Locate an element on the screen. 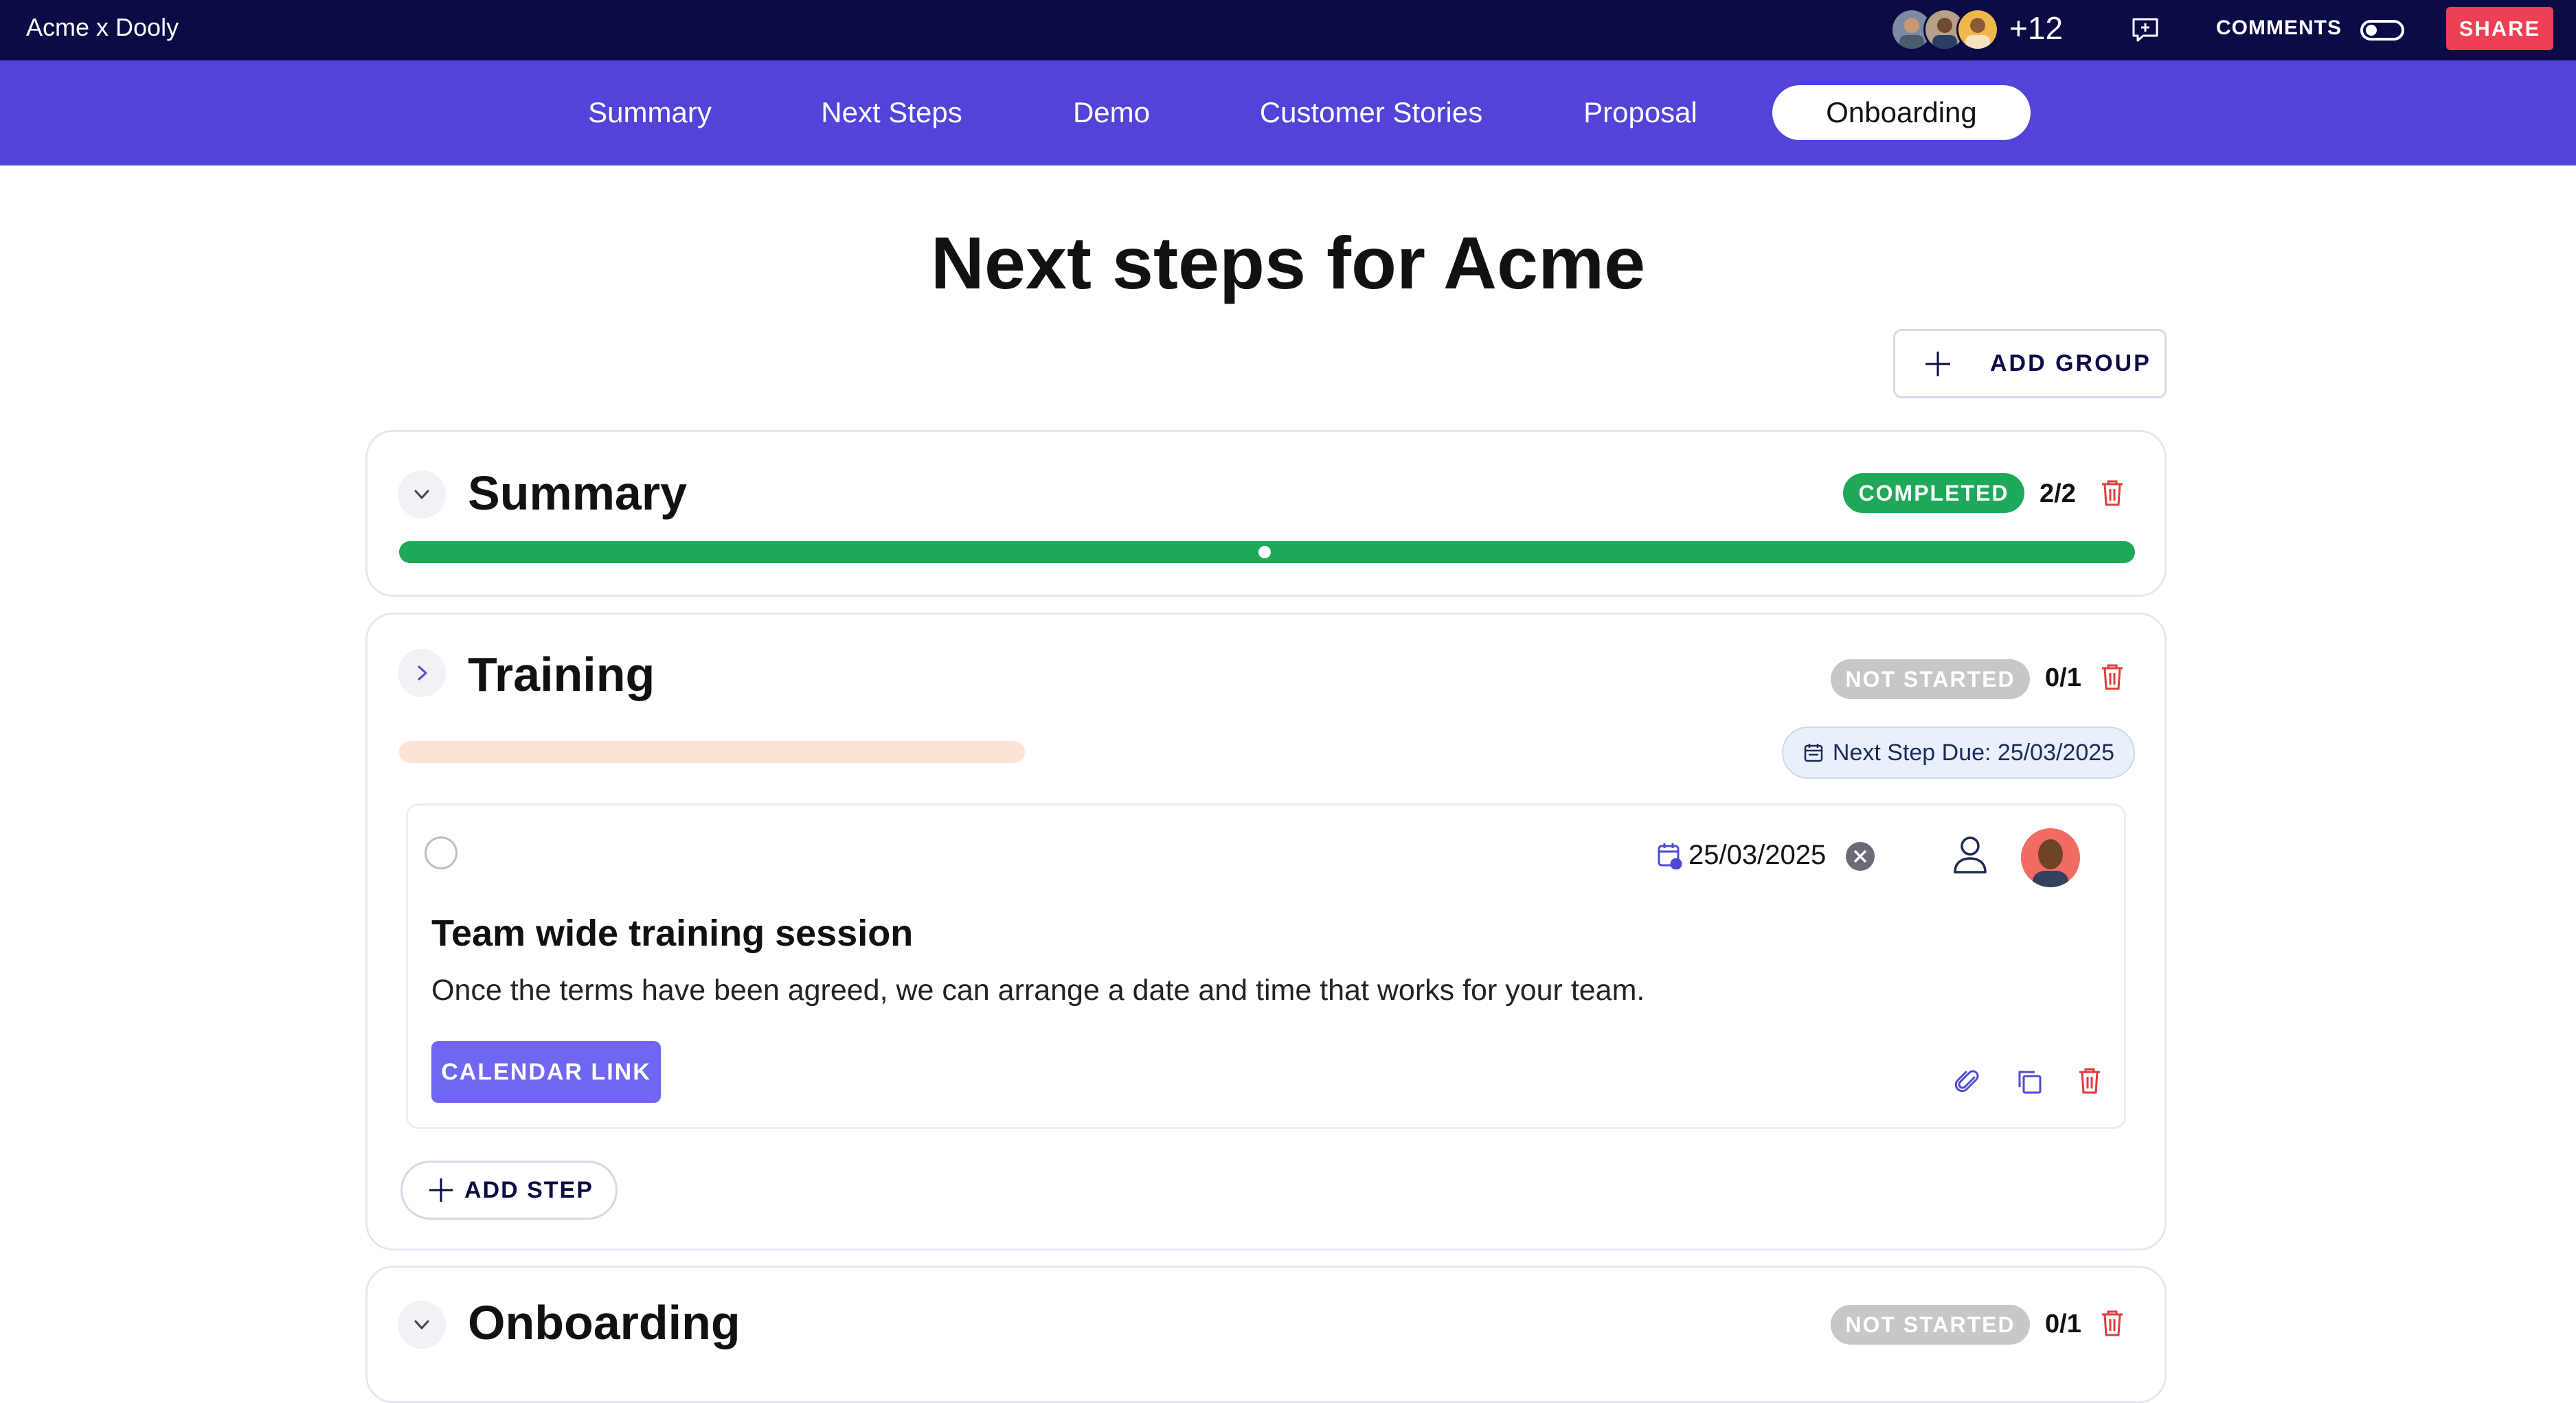 This screenshot has height=1403, width=2576. chevron-right-icon is located at coordinates (422, 673).